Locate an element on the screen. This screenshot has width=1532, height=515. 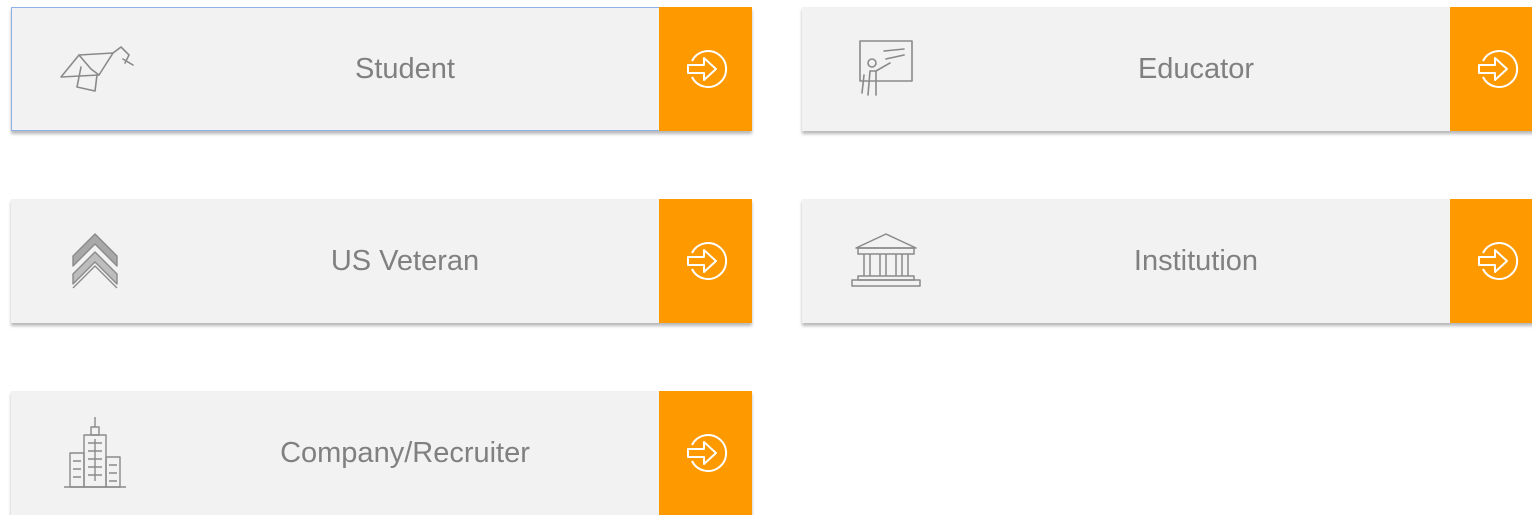
card-student: Student is located at coordinates (381, 69).